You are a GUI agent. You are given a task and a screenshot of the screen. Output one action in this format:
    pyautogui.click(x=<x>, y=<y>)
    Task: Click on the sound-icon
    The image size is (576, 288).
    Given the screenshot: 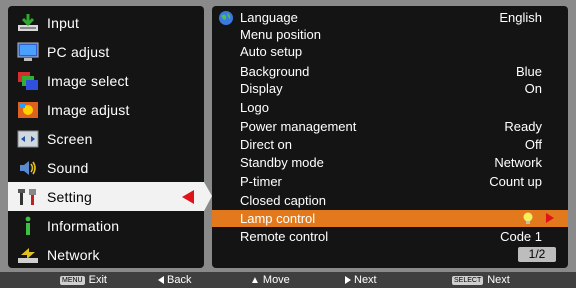 What is the action you would take?
    pyautogui.click(x=28, y=168)
    